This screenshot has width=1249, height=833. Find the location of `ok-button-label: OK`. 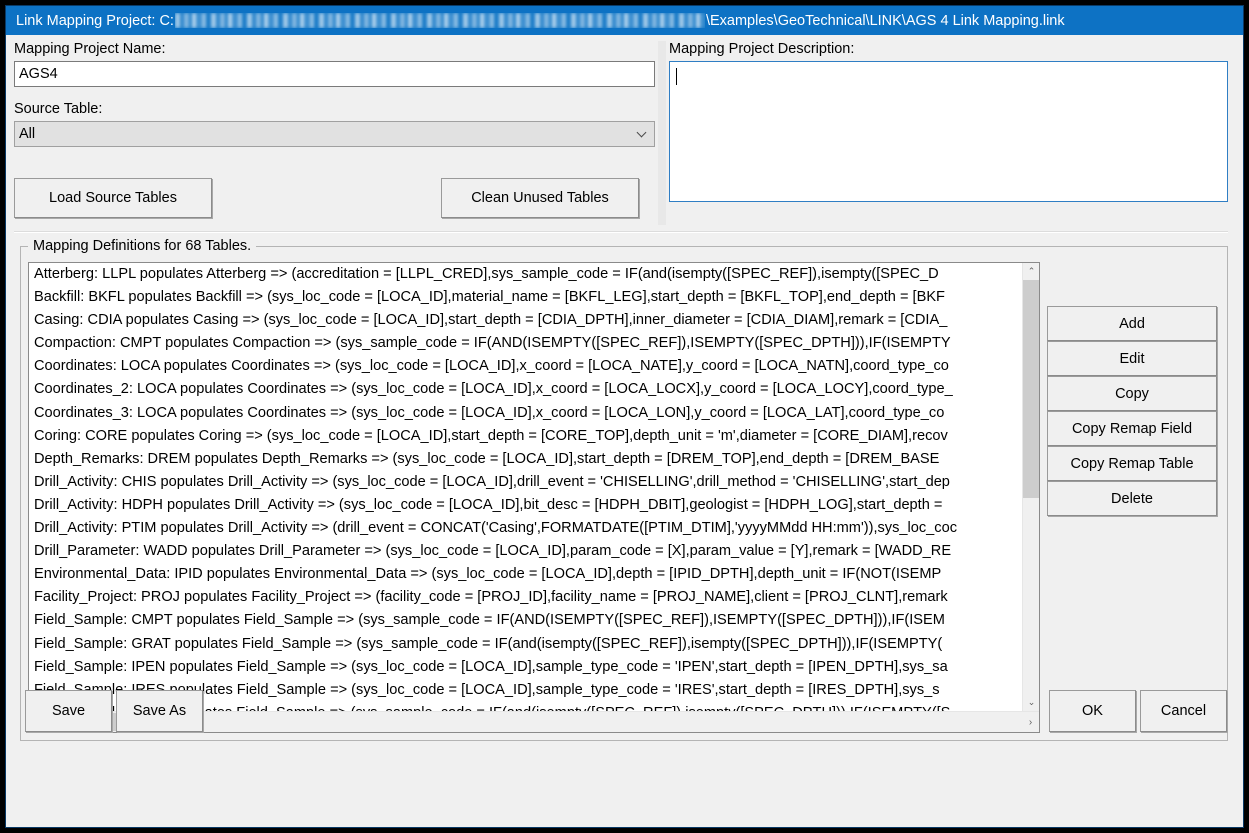

ok-button-label: OK is located at coordinates (1092, 711).